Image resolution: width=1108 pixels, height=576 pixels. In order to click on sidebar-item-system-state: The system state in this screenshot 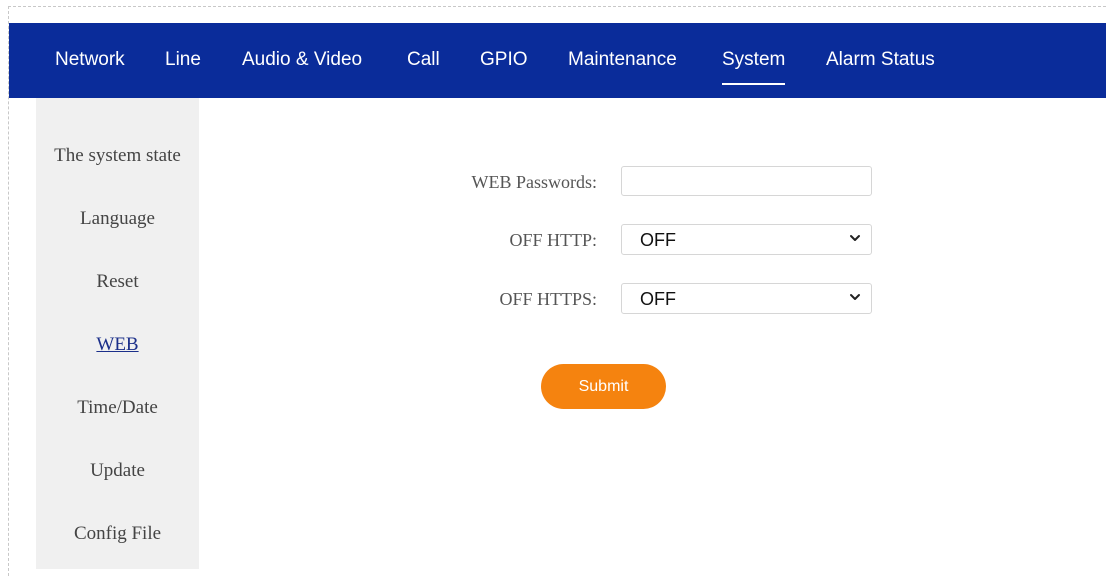, I will do `click(117, 156)`.